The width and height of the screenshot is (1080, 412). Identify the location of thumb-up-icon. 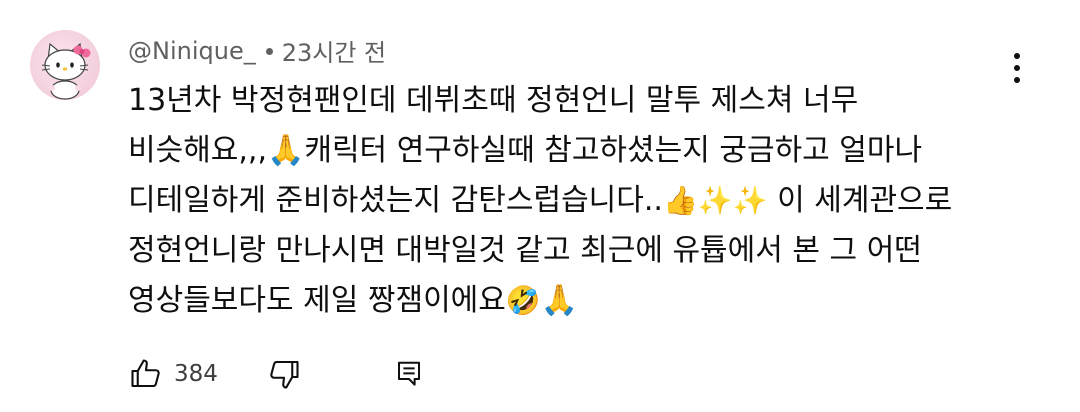
(145, 373).